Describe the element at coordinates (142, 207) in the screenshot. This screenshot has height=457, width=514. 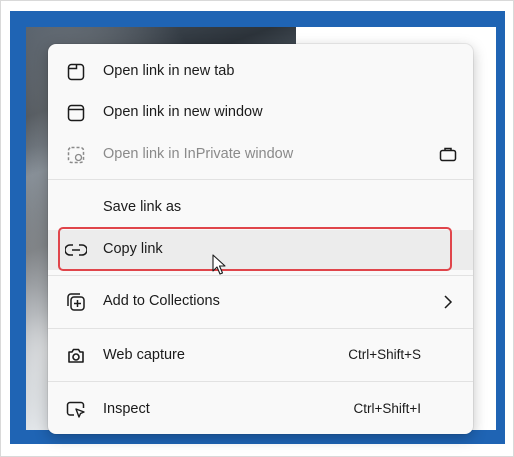
I see `menu-item-label: Save link as` at that location.